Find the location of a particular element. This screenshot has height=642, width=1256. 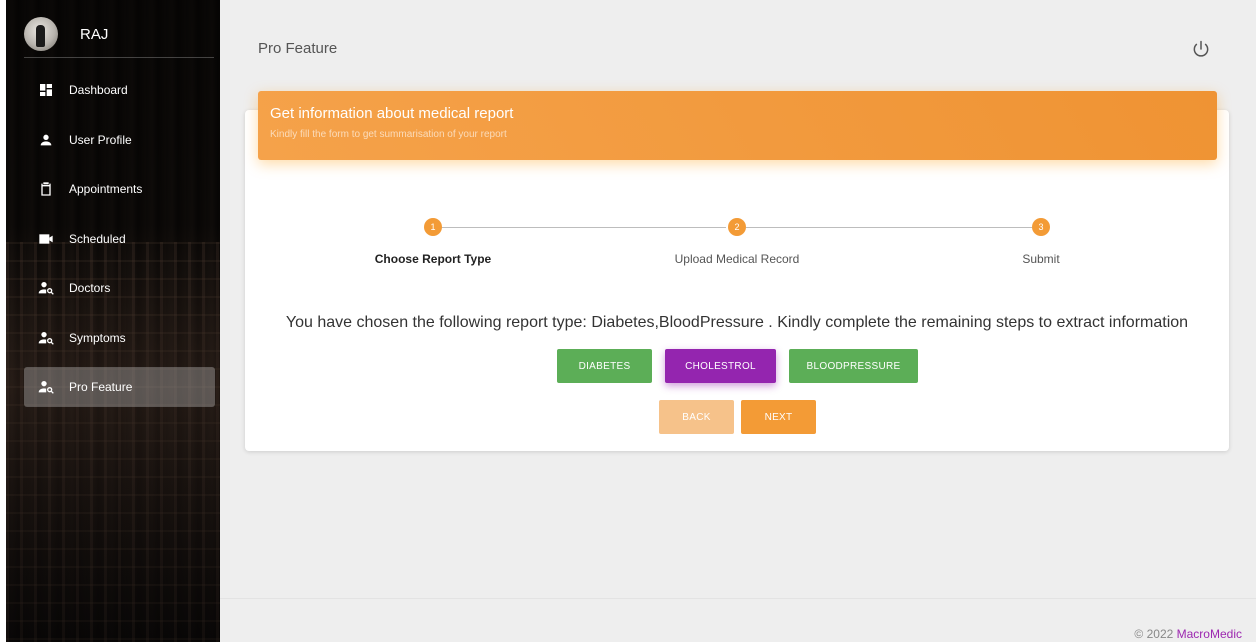

card-title: Get information about medical report is located at coordinates (392, 113).